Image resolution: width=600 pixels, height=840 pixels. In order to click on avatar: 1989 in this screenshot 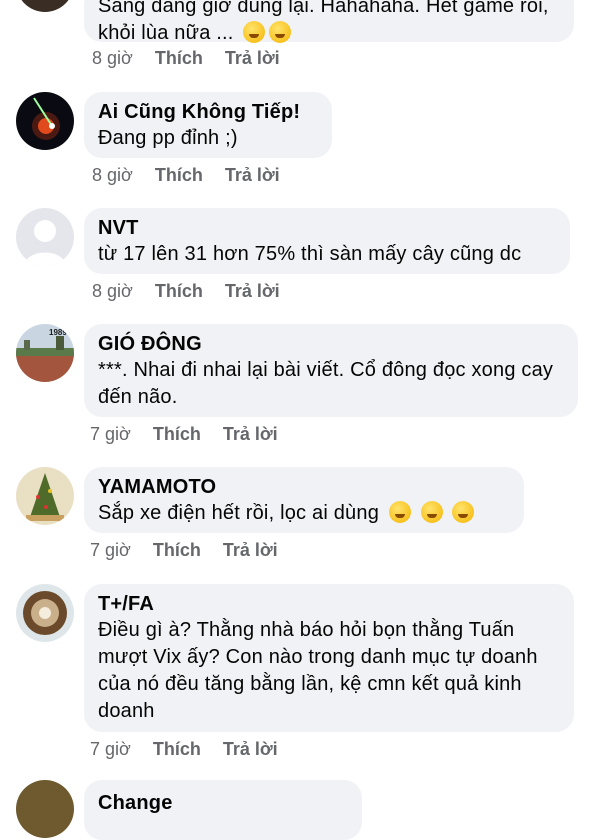, I will do `click(45, 353)`.